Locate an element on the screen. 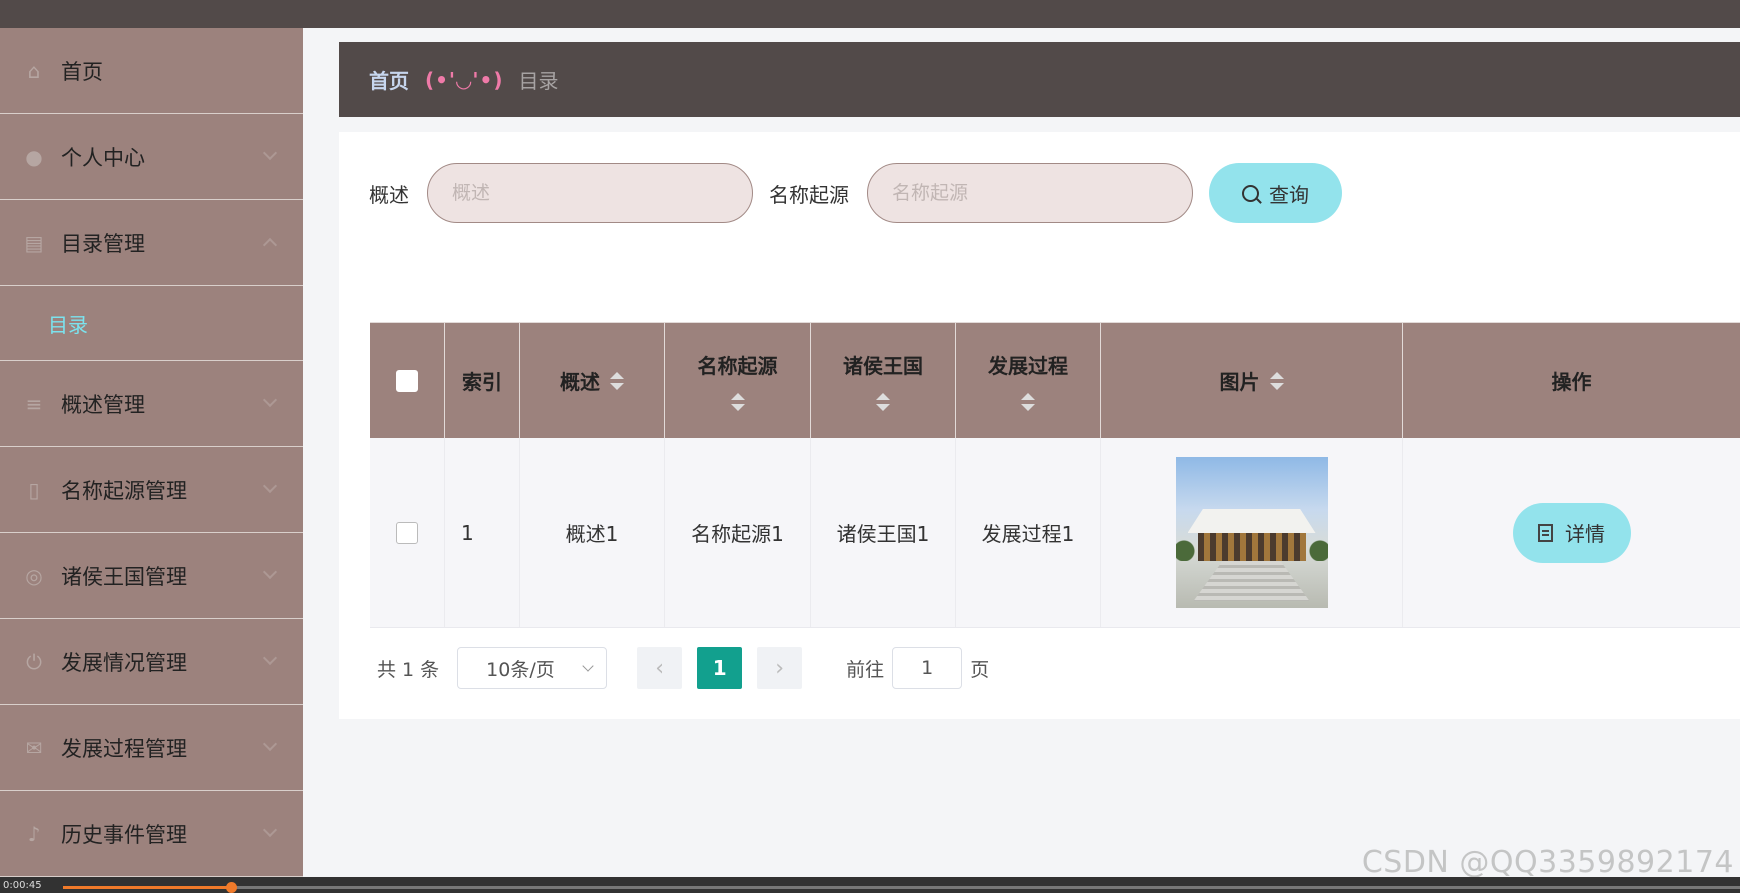  pagination: 共 1 条 10条/页 ‹ 1 › 前往 页 is located at coordinates (683, 668).